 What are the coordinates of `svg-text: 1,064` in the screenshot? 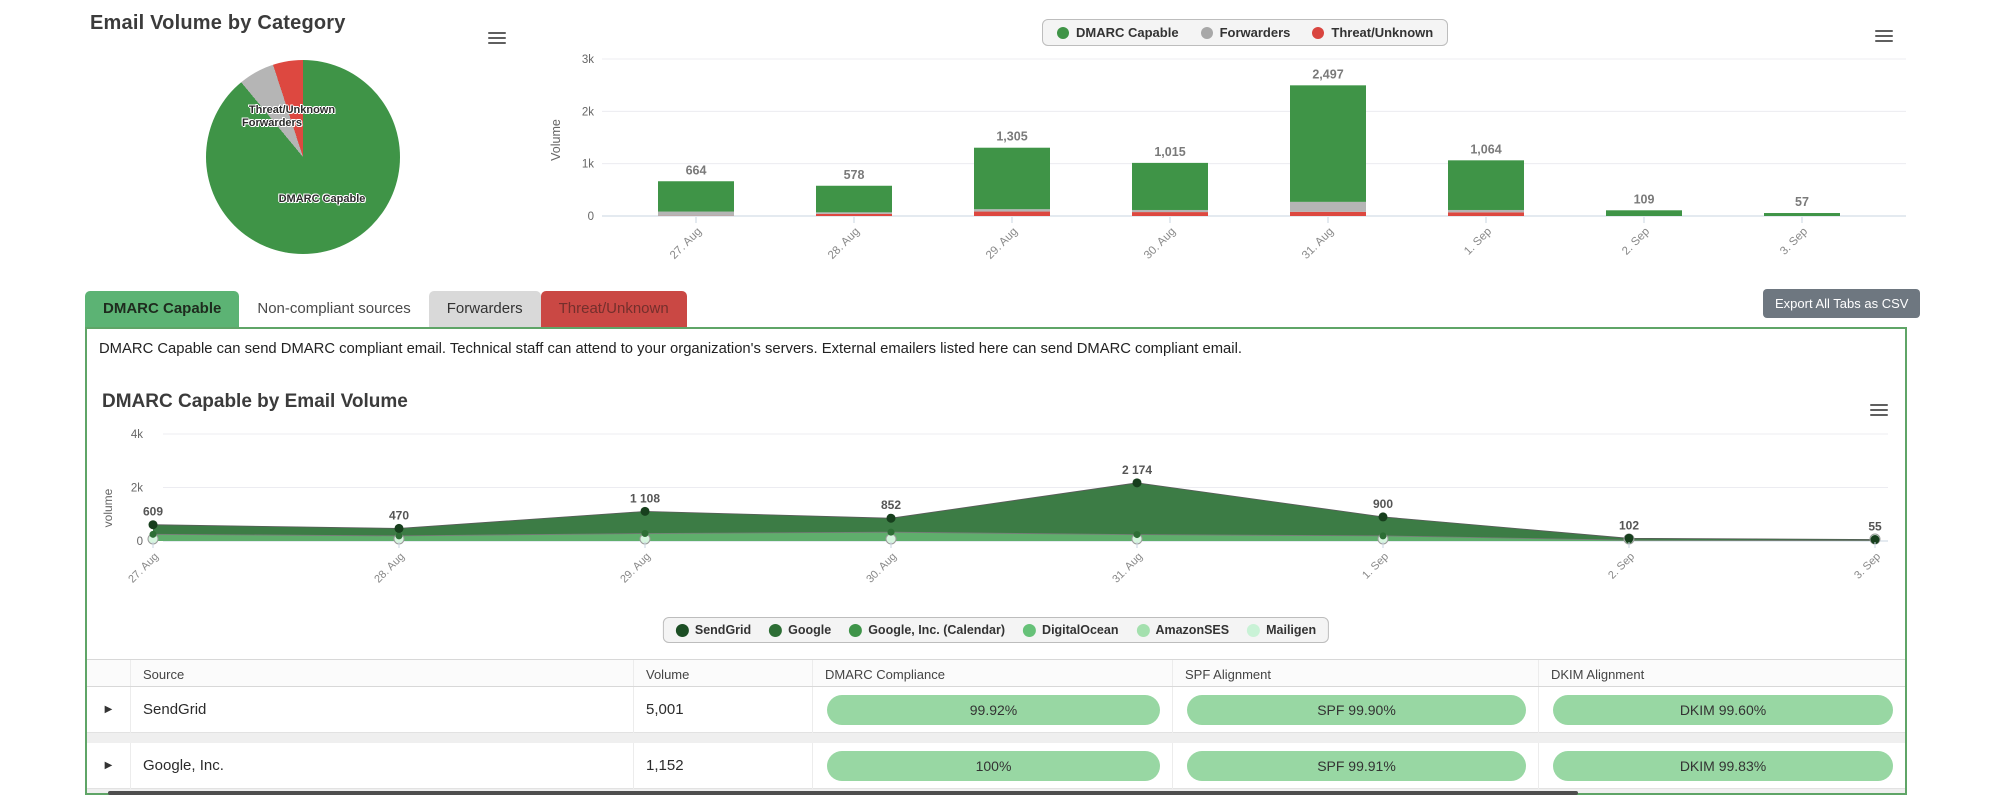 It's located at (1485, 149).